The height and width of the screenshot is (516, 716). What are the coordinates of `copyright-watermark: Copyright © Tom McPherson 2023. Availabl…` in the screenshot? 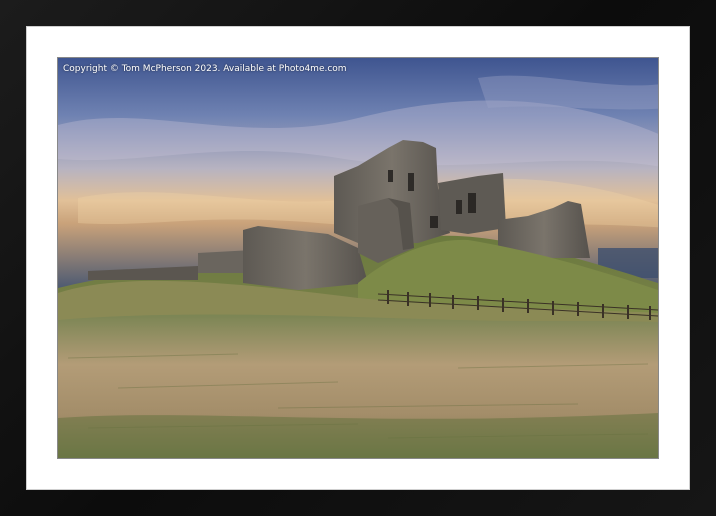 It's located at (205, 69).